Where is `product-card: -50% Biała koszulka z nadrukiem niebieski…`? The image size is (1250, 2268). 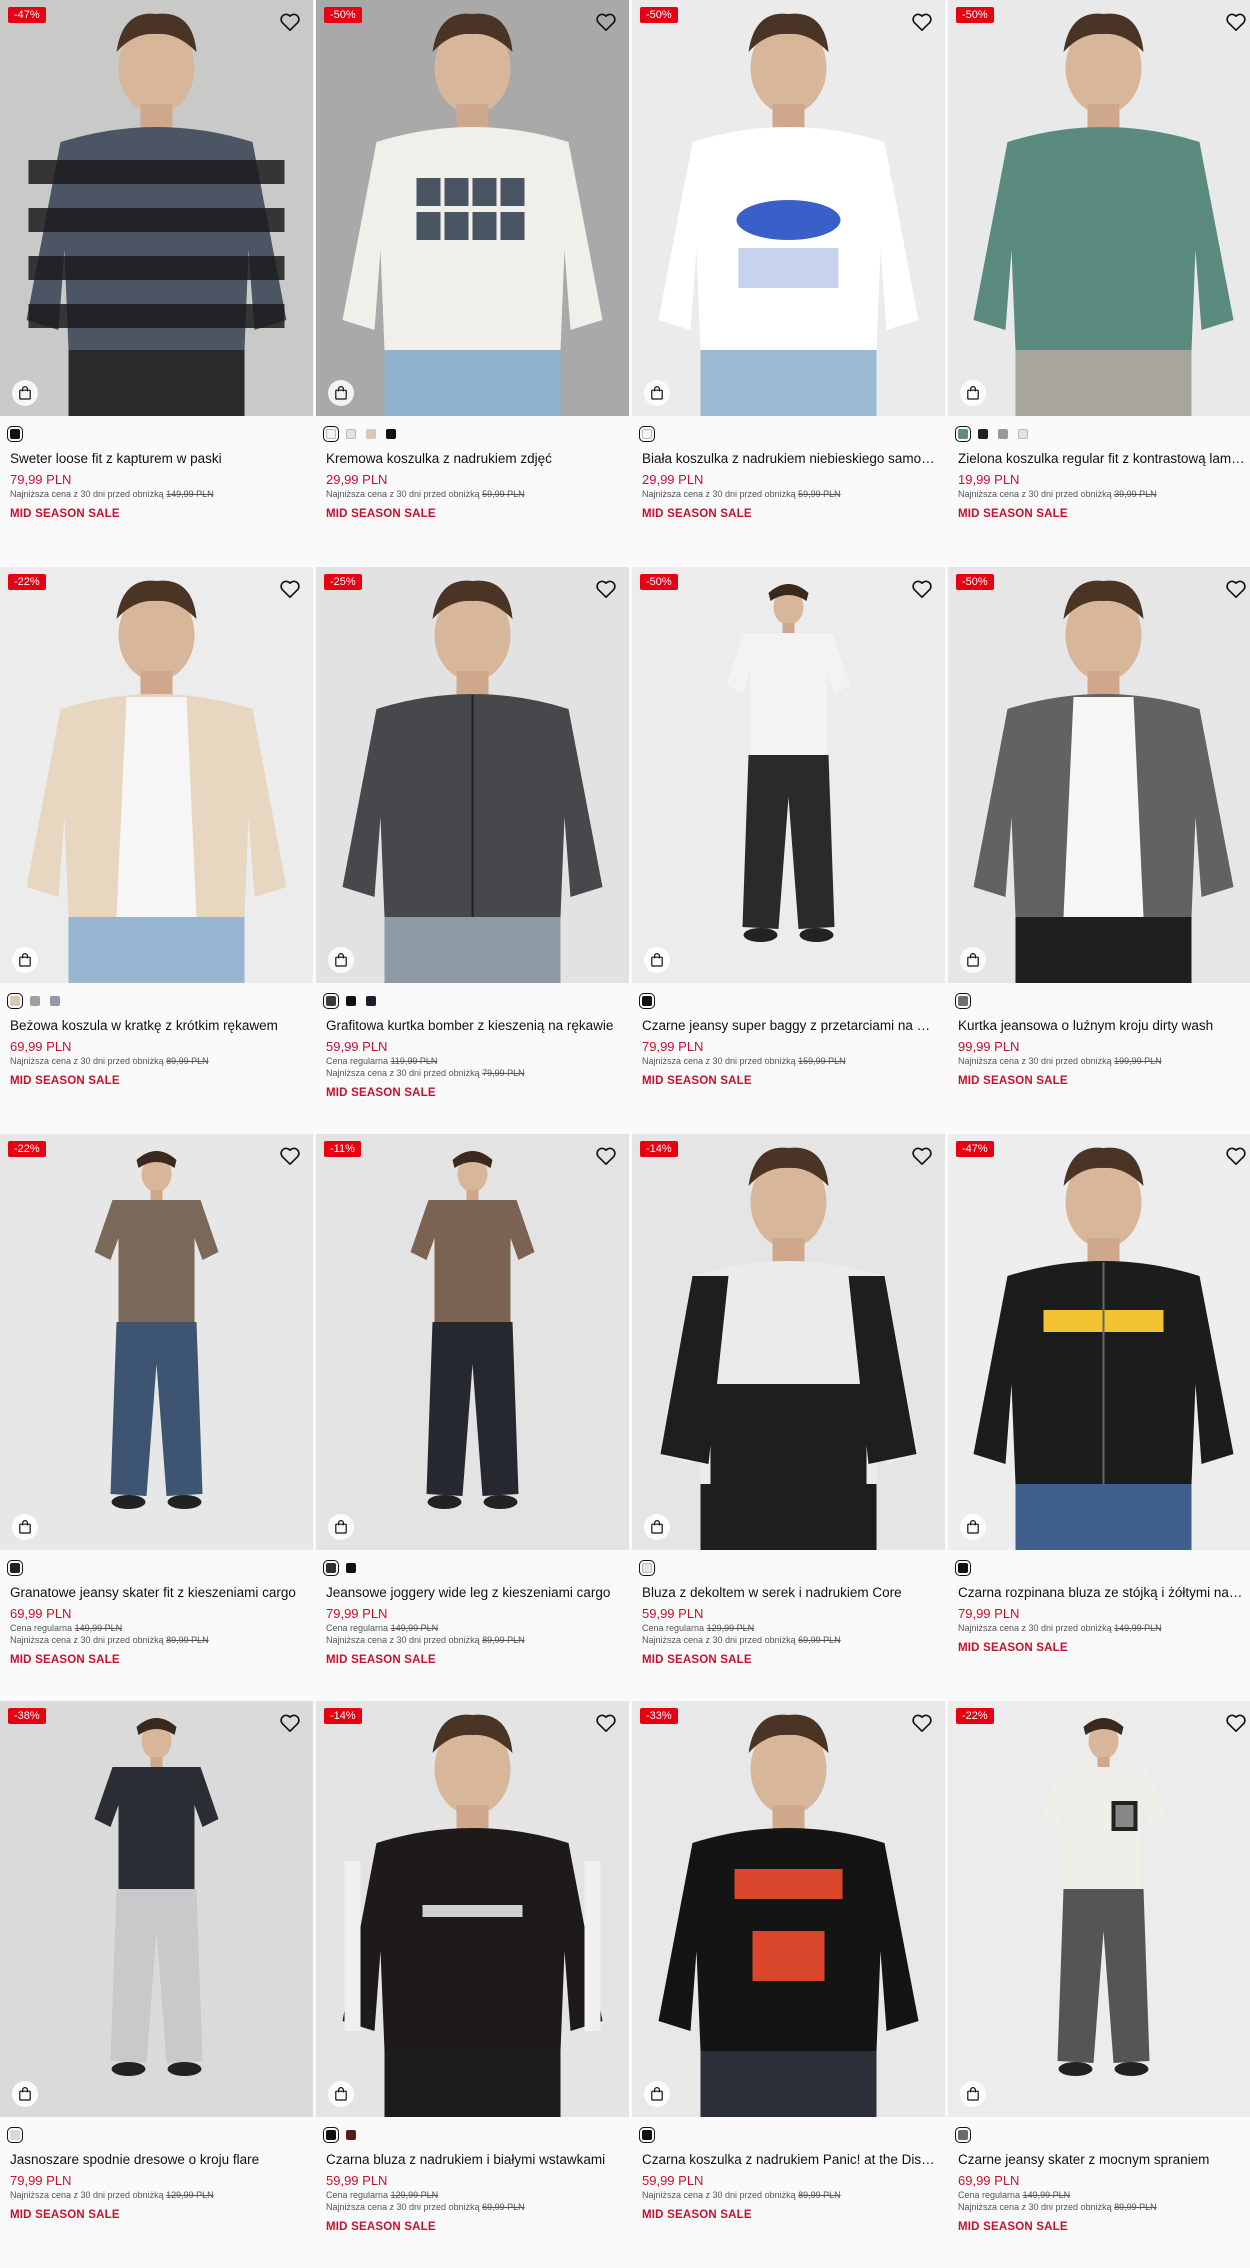 product-card: -50% Biała koszulka z nadrukiem niebieski… is located at coordinates (788, 277).